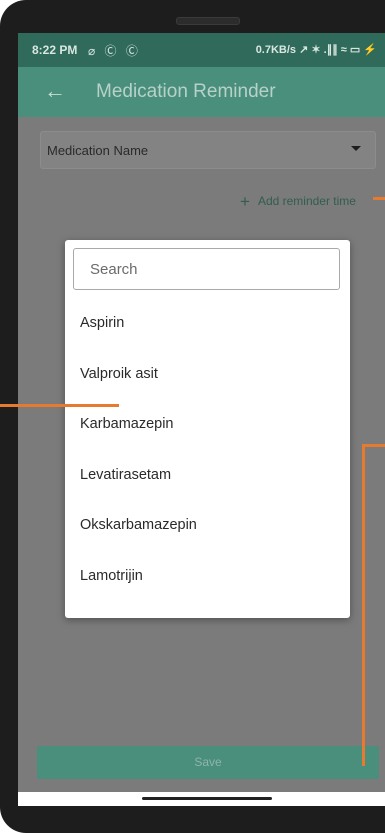  Describe the element at coordinates (208, 21) in the screenshot. I see `phone-speaker` at that location.